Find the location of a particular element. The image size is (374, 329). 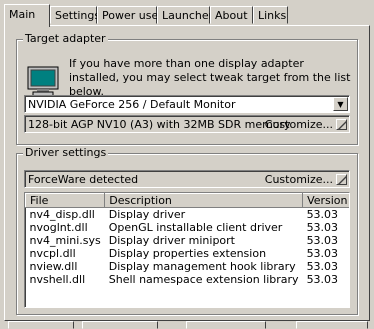

file-description: Display properties extension is located at coordinates (187, 253).